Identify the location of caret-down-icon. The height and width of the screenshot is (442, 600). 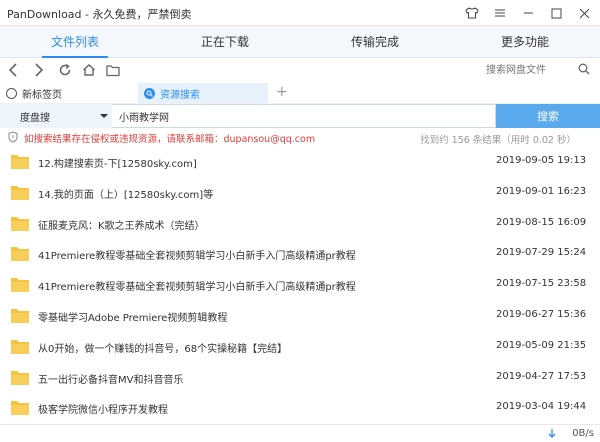
(104, 116).